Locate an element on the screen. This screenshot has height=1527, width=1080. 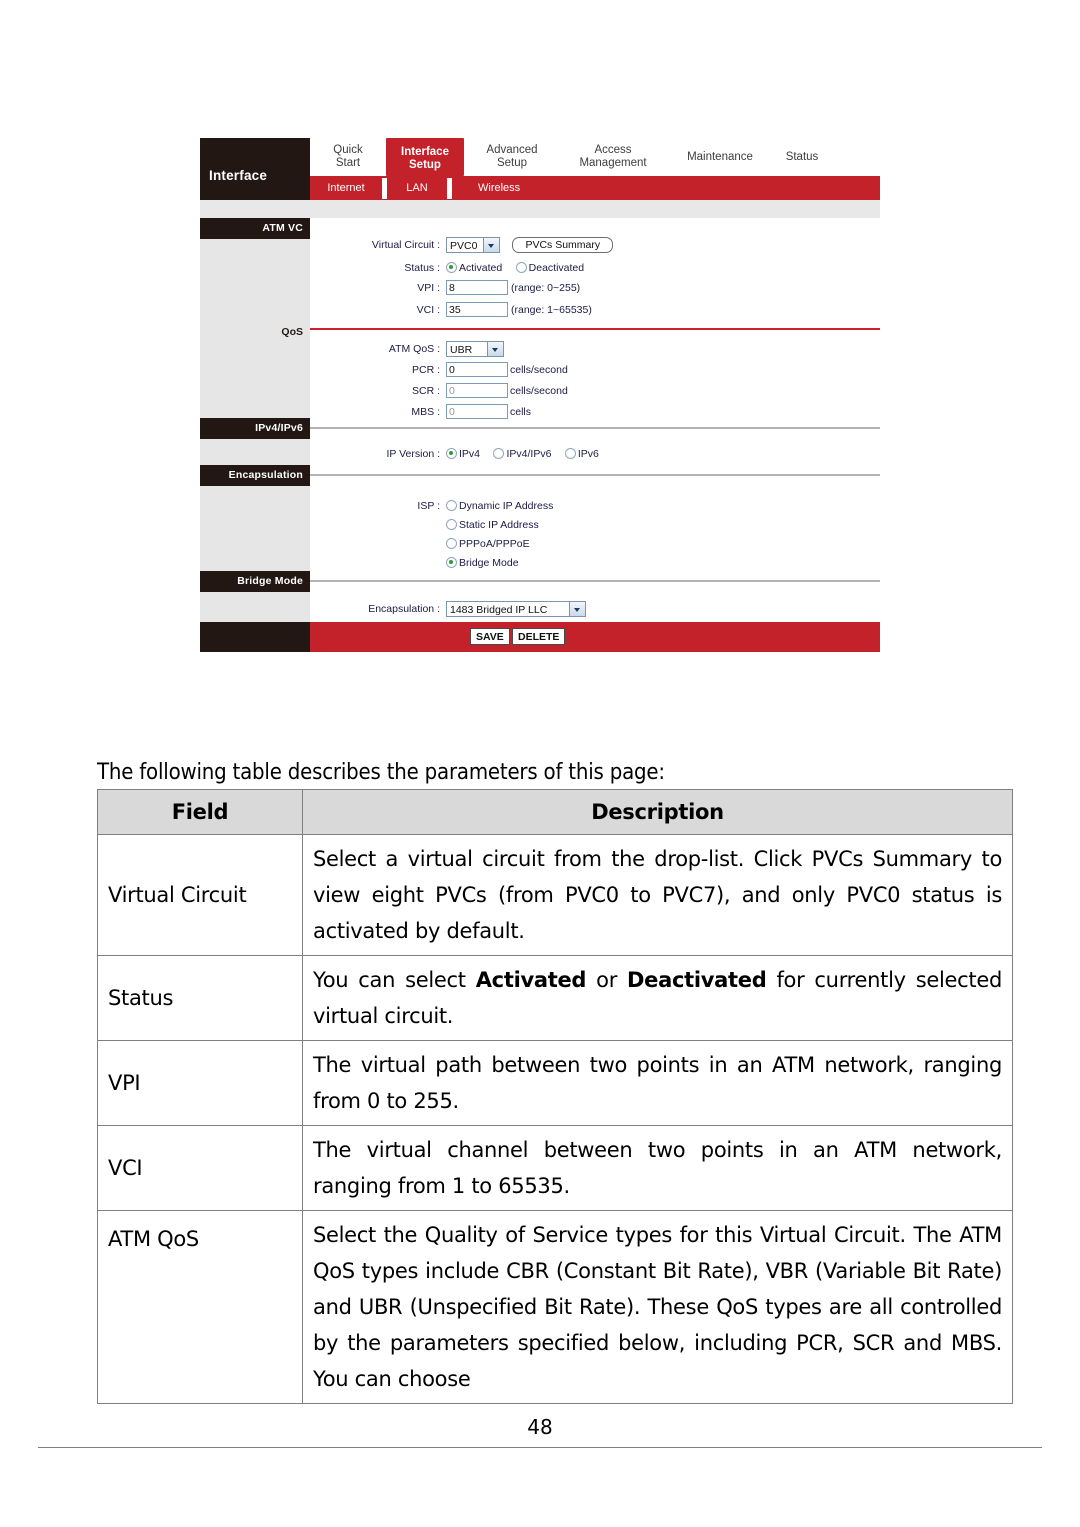
mbs-unit-label: cells is located at coordinates (521, 411).